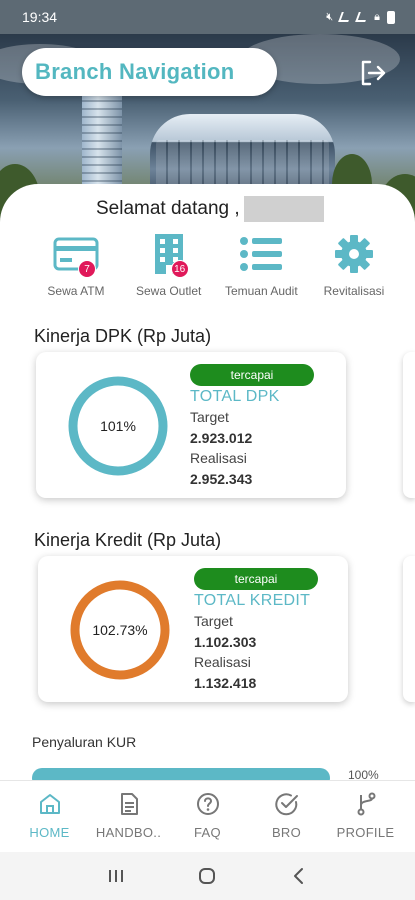 The image size is (415, 900). What do you see at coordinates (409, 425) in the screenshot?
I see `next-card-peek` at bounding box center [409, 425].